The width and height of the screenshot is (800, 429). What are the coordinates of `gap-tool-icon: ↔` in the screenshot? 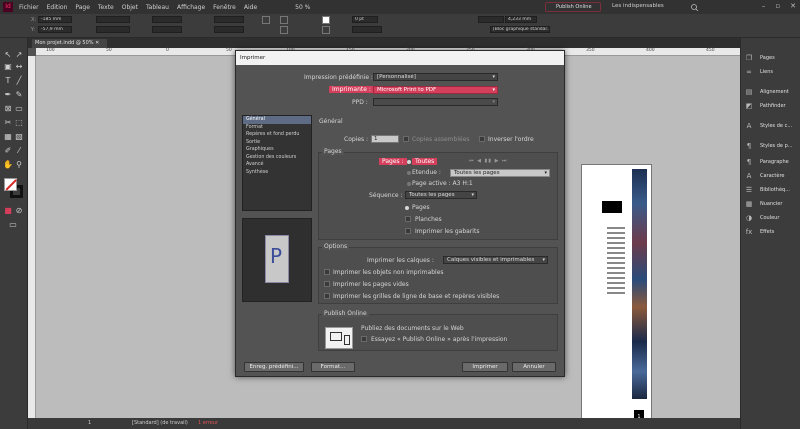 It's located at (19, 67).